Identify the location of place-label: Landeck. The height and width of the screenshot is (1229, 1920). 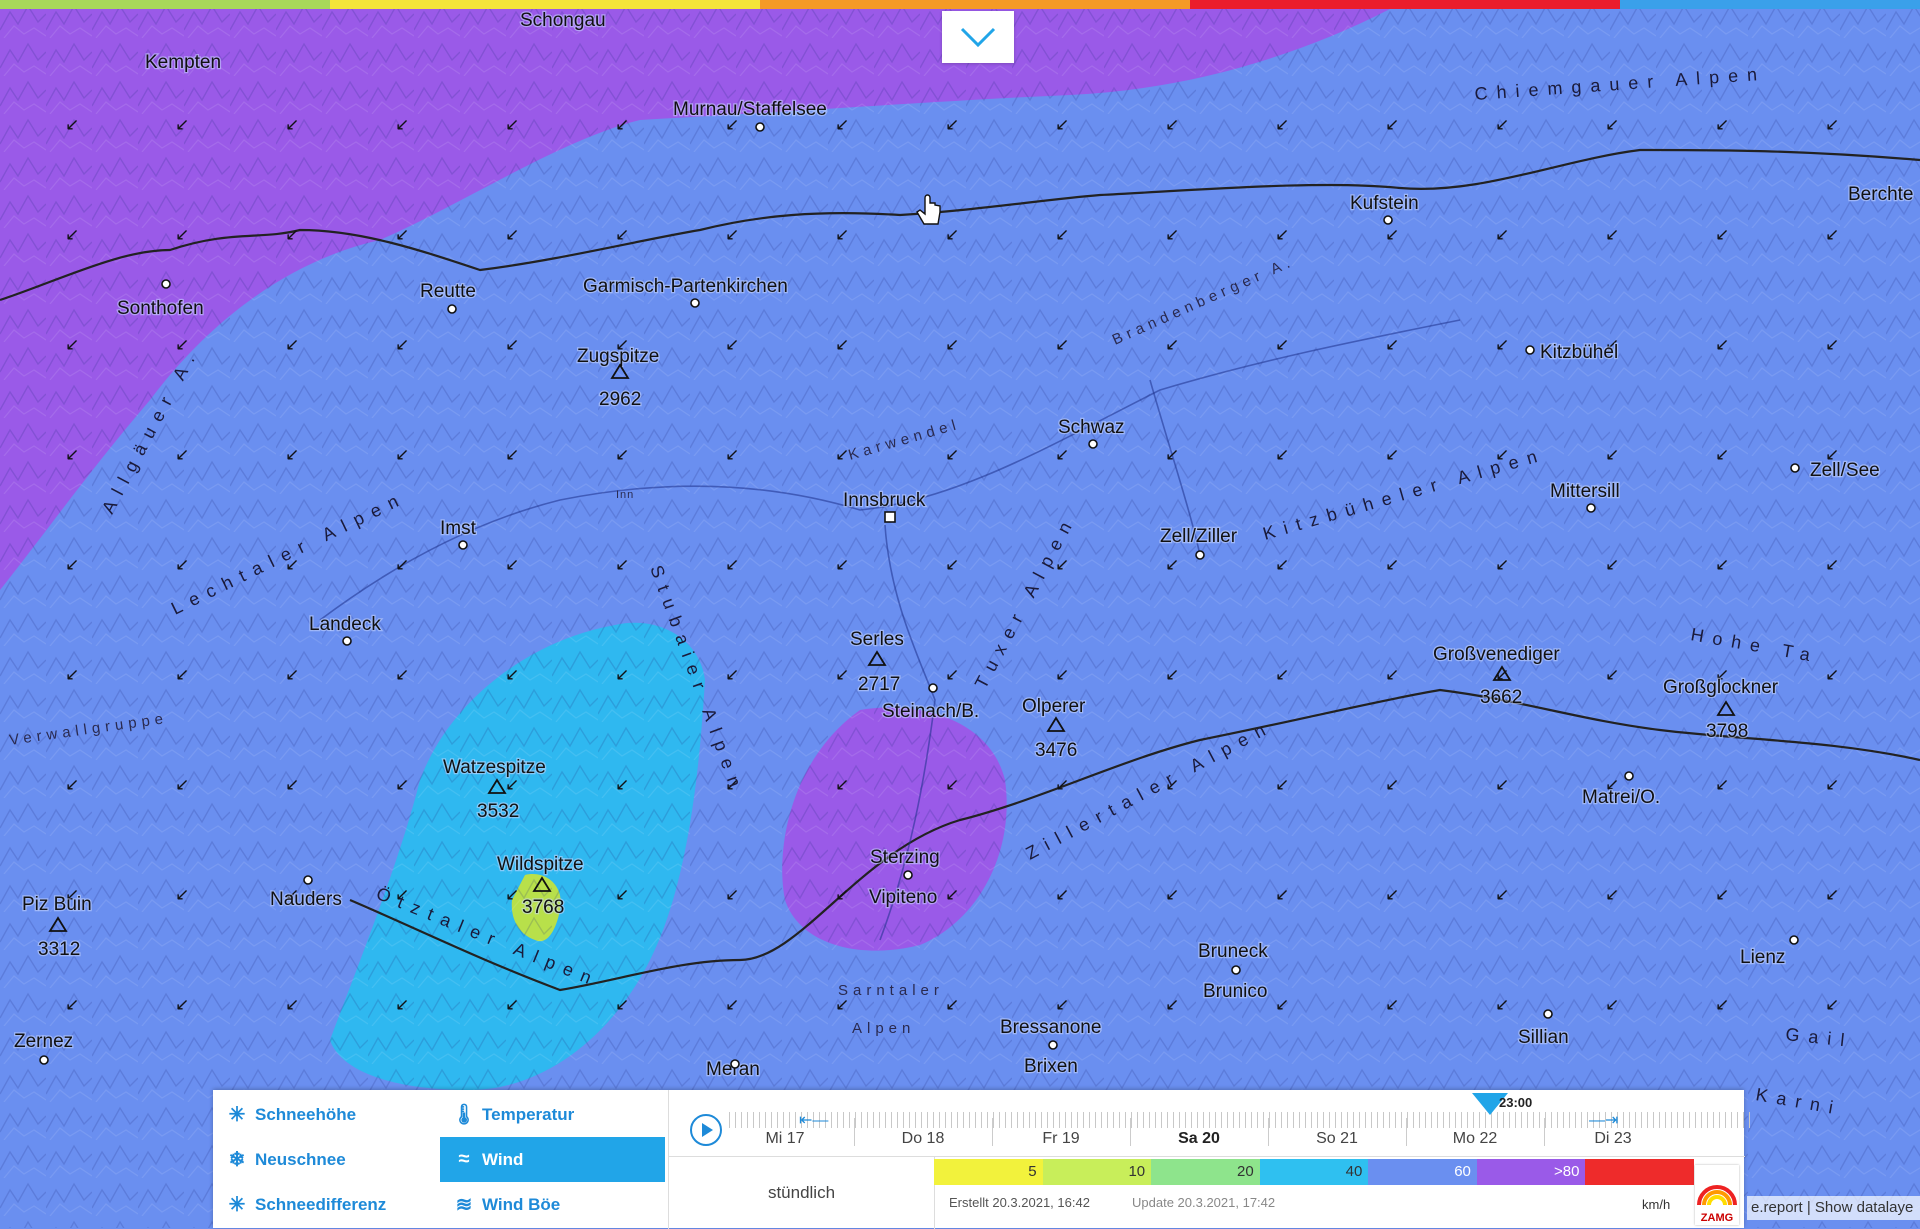
(345, 624).